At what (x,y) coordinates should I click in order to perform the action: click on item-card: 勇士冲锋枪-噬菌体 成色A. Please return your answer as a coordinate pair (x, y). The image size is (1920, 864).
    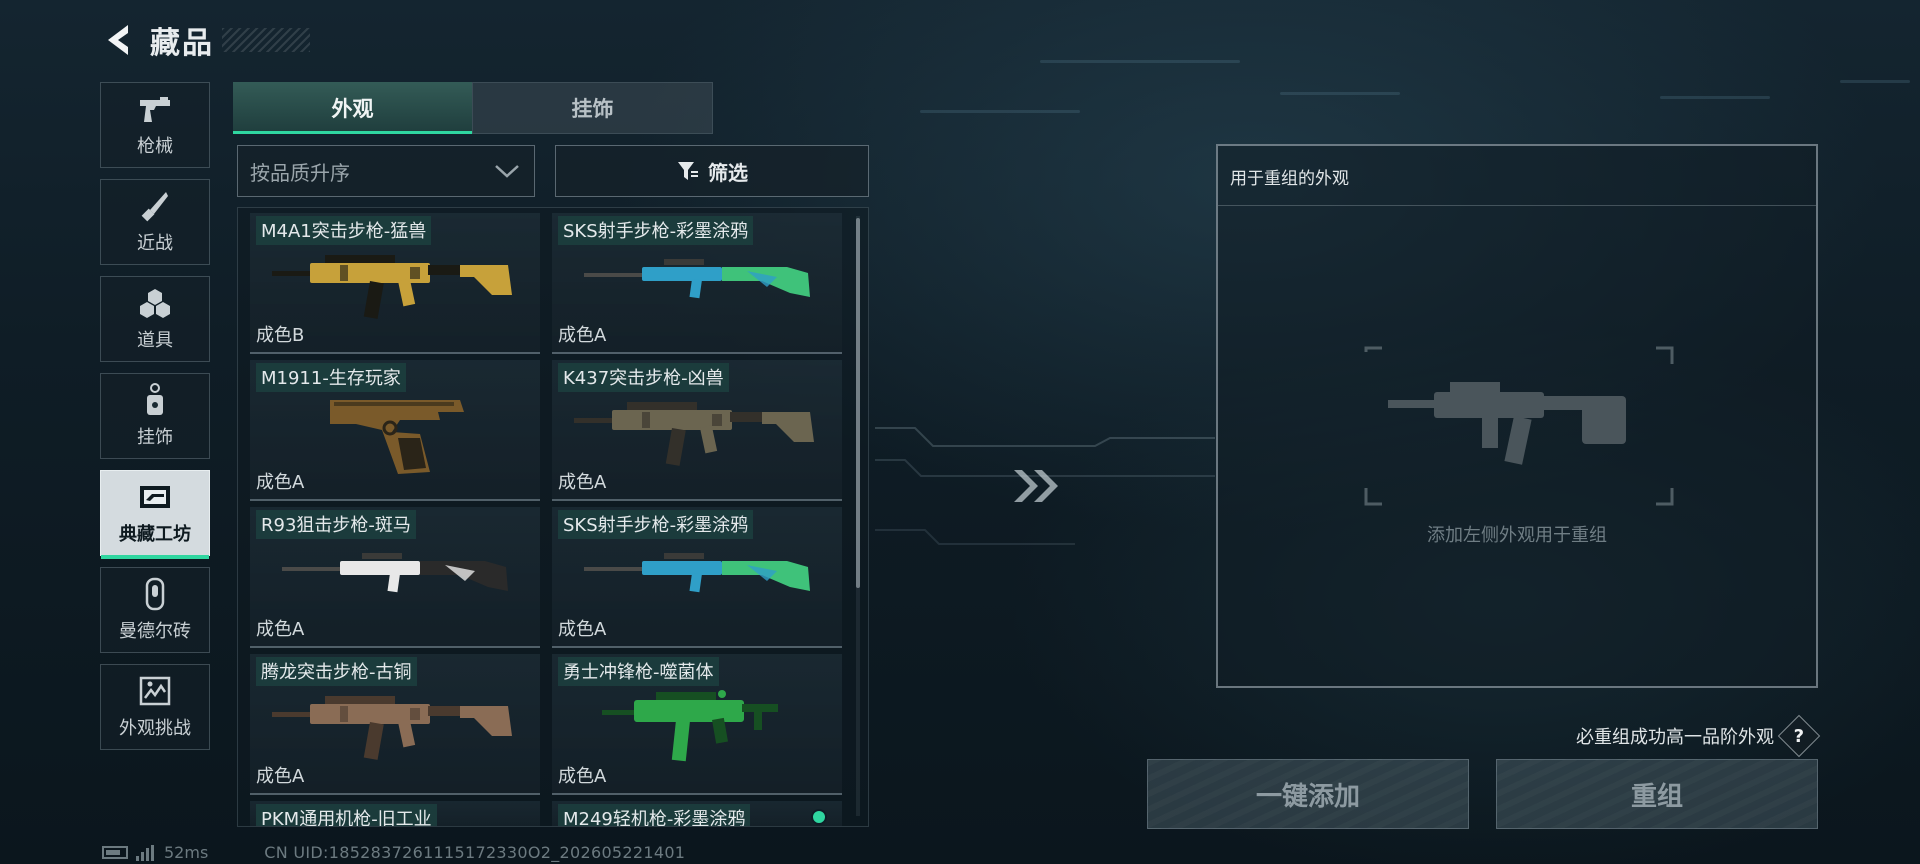
    Looking at the image, I should click on (697, 724).